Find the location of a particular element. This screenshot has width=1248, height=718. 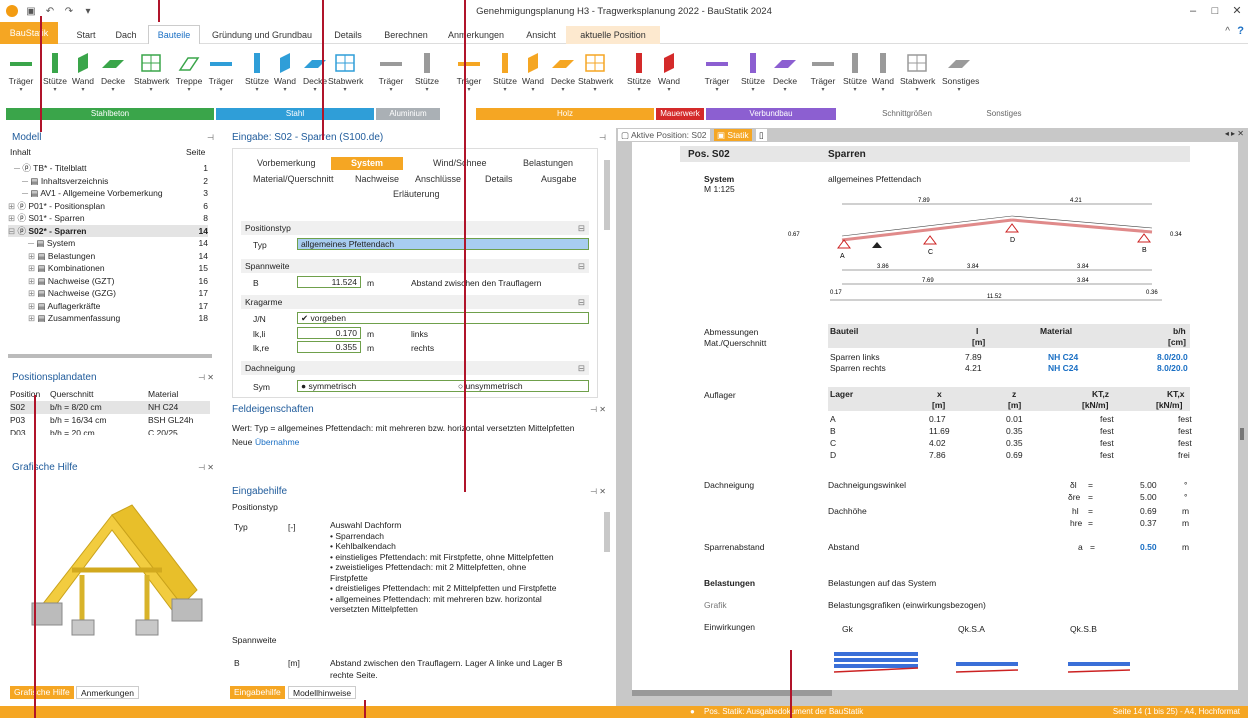

ribbon-button-25: Wand ▾ is located at coordinates (883, 76).